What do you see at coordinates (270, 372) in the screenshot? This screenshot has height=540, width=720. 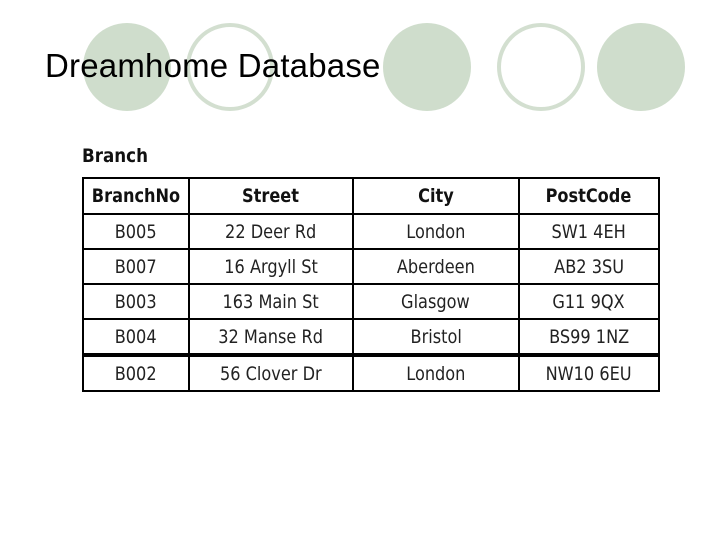 I see `cell-street: 56 Clover Dr` at bounding box center [270, 372].